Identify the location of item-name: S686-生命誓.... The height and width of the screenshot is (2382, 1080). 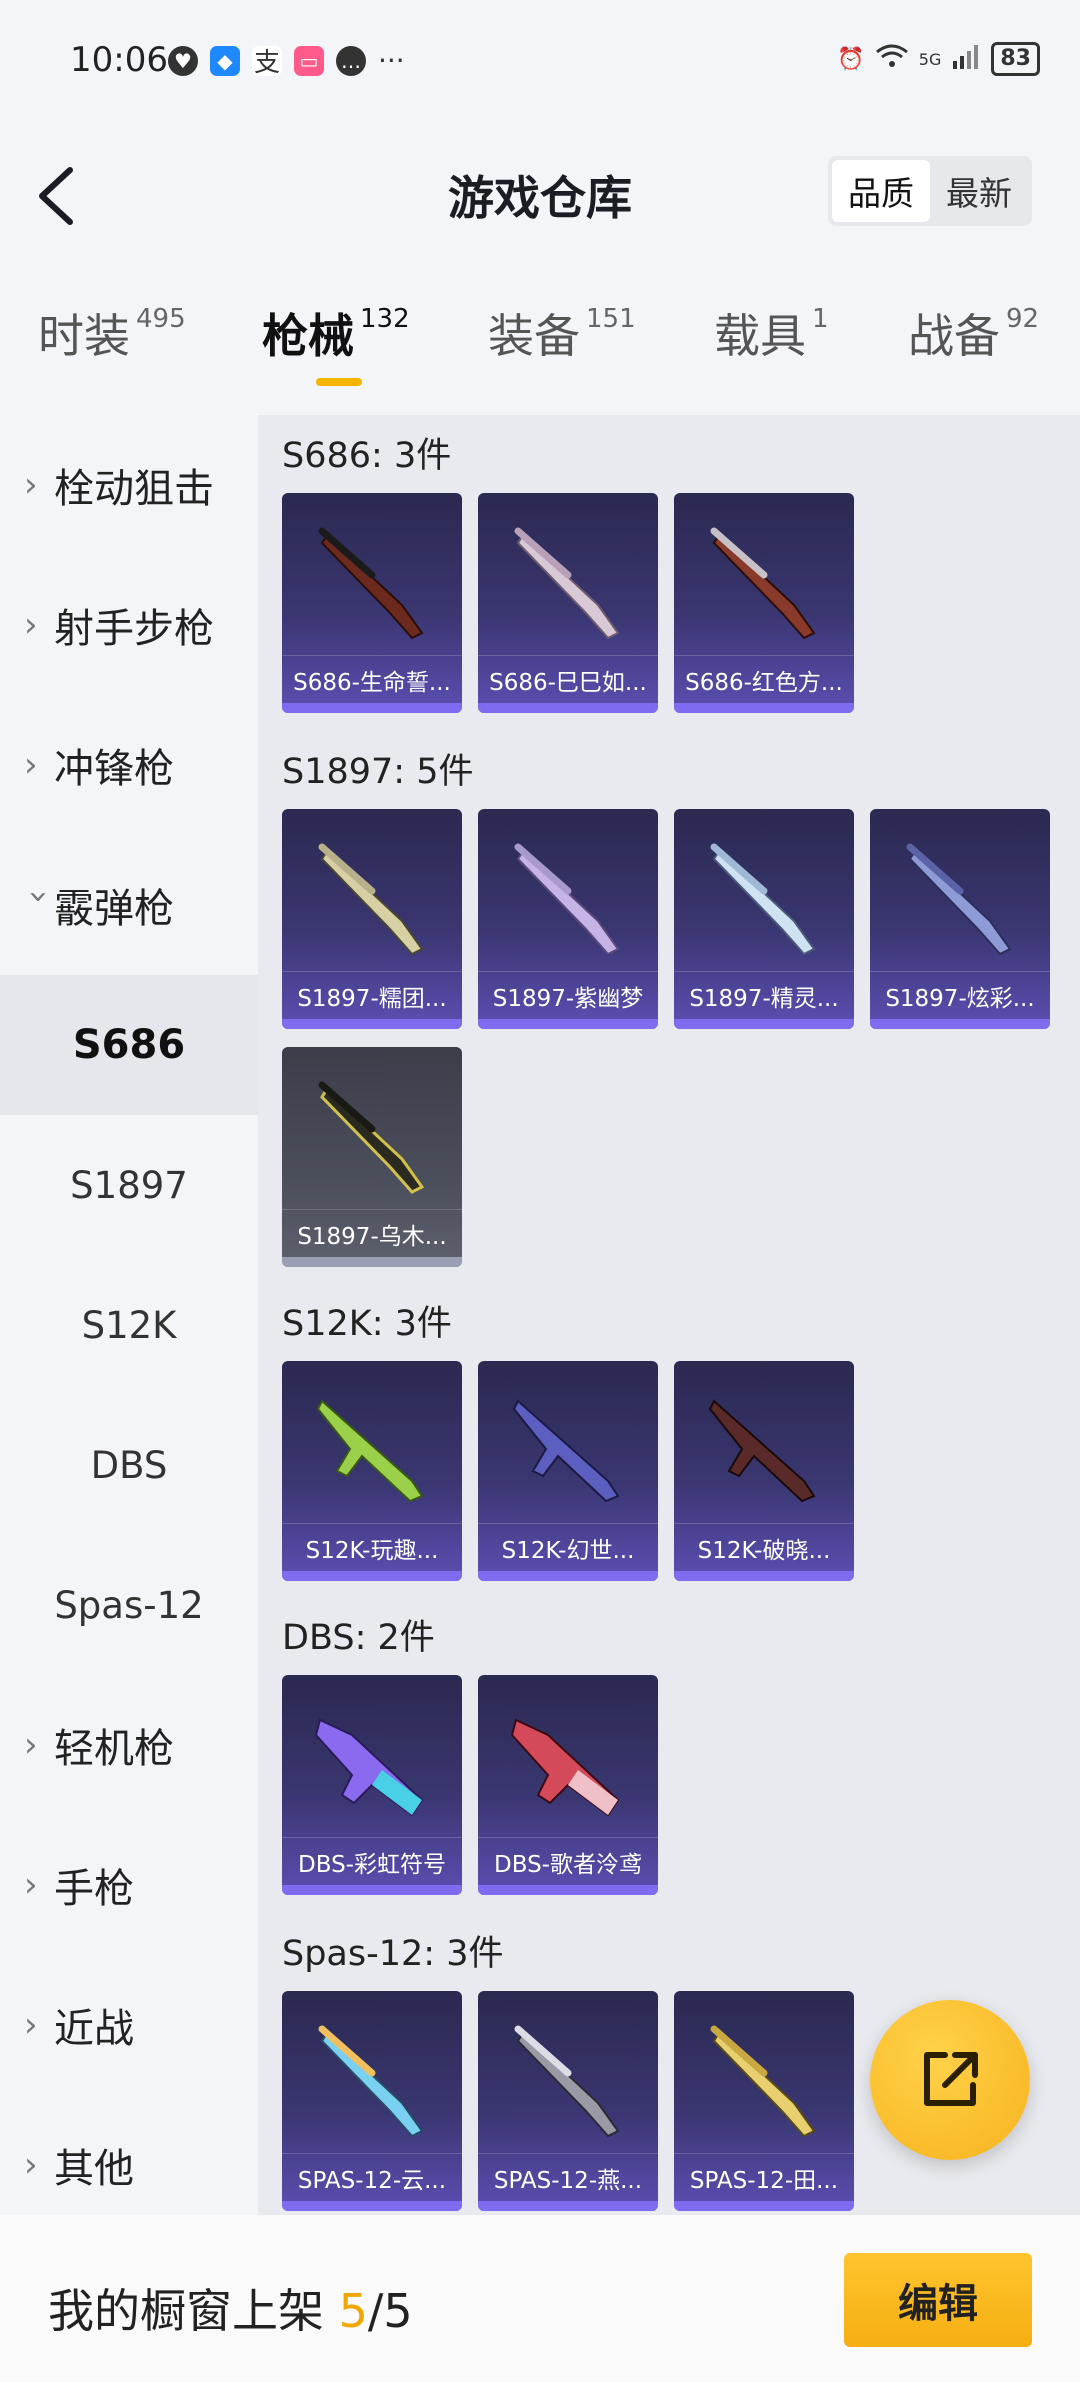
(372, 679).